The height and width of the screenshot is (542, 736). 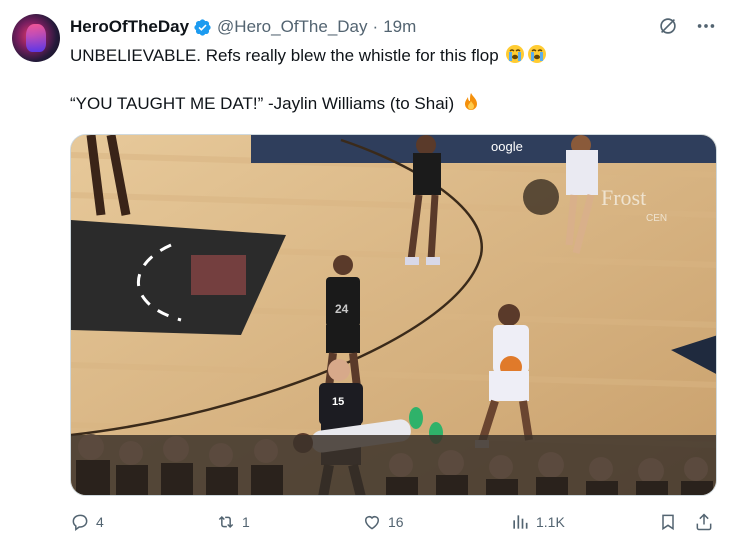 I want to click on timestamp: 19m, so click(x=399, y=27).